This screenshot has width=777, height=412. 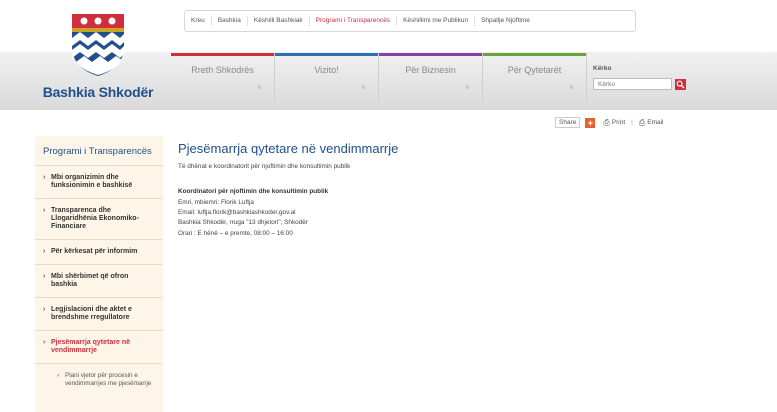 I want to click on share-bar: Share + ⎙ Print | ⎙ Email, so click(x=612, y=122).